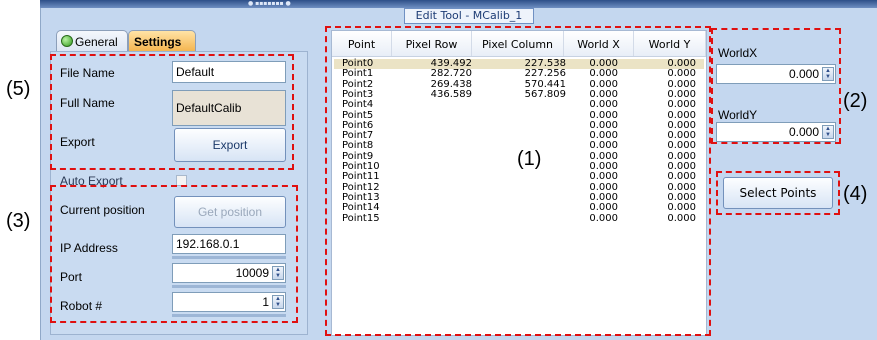 The image size is (877, 340). I want to click on tab-settings: Settings, so click(162, 41).